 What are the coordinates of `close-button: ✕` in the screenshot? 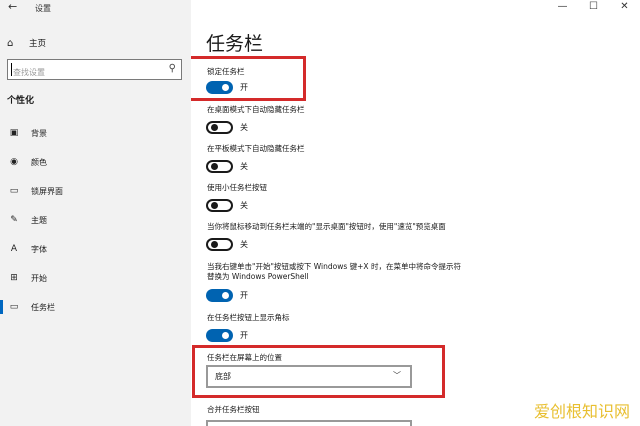 It's located at (624, 8).